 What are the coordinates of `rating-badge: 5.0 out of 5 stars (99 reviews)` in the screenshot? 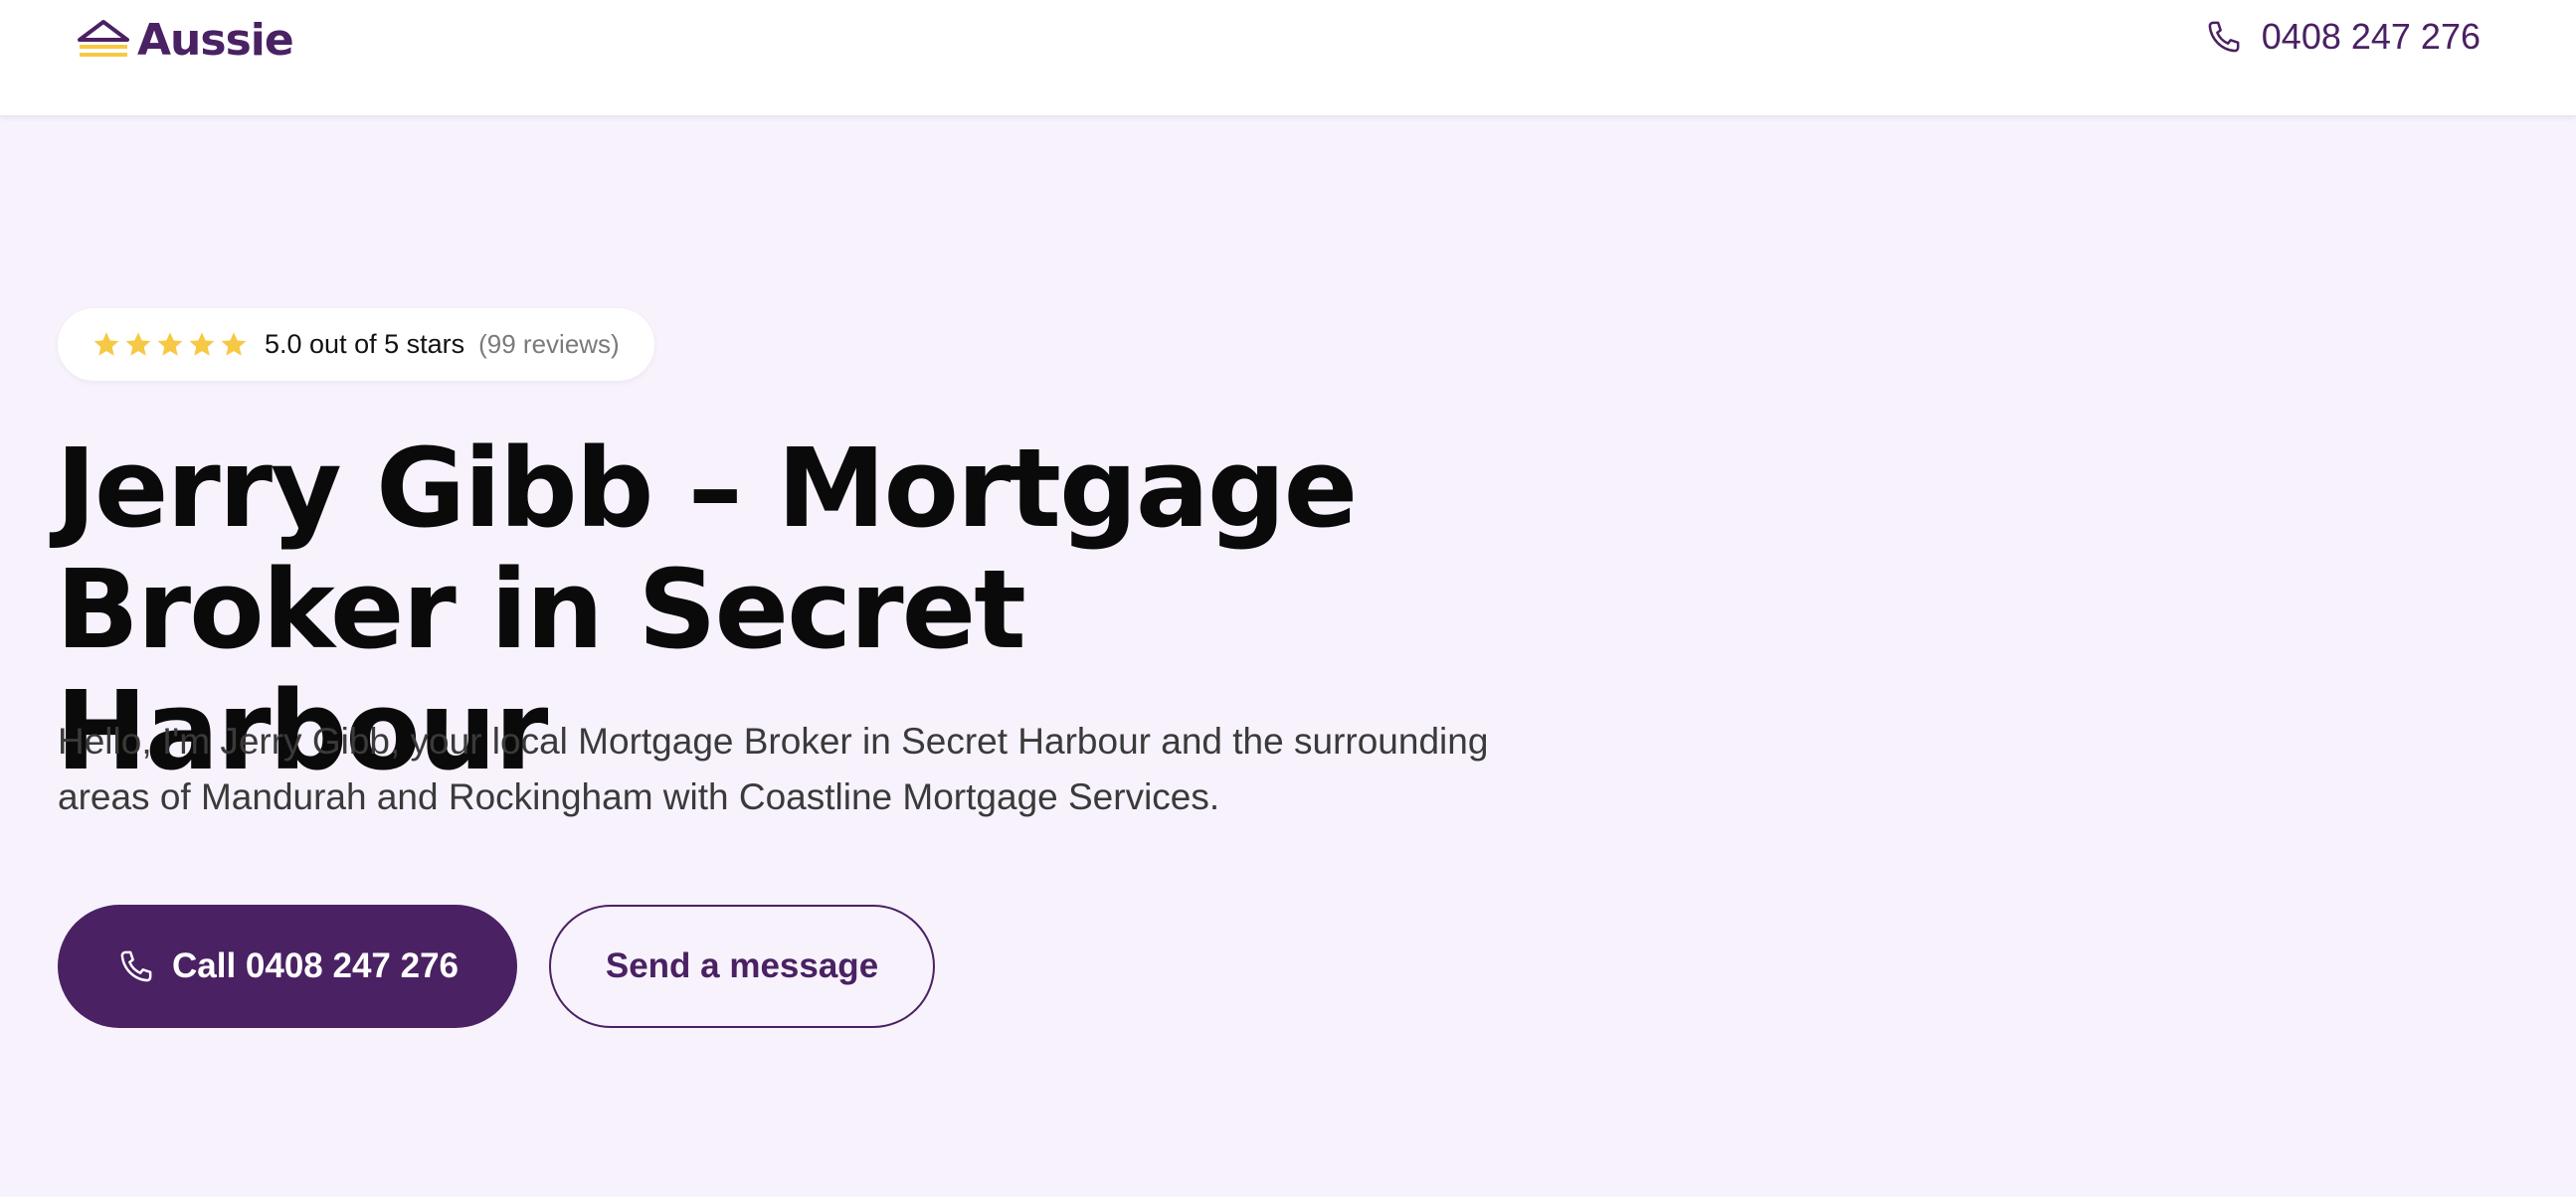 It's located at (356, 344).